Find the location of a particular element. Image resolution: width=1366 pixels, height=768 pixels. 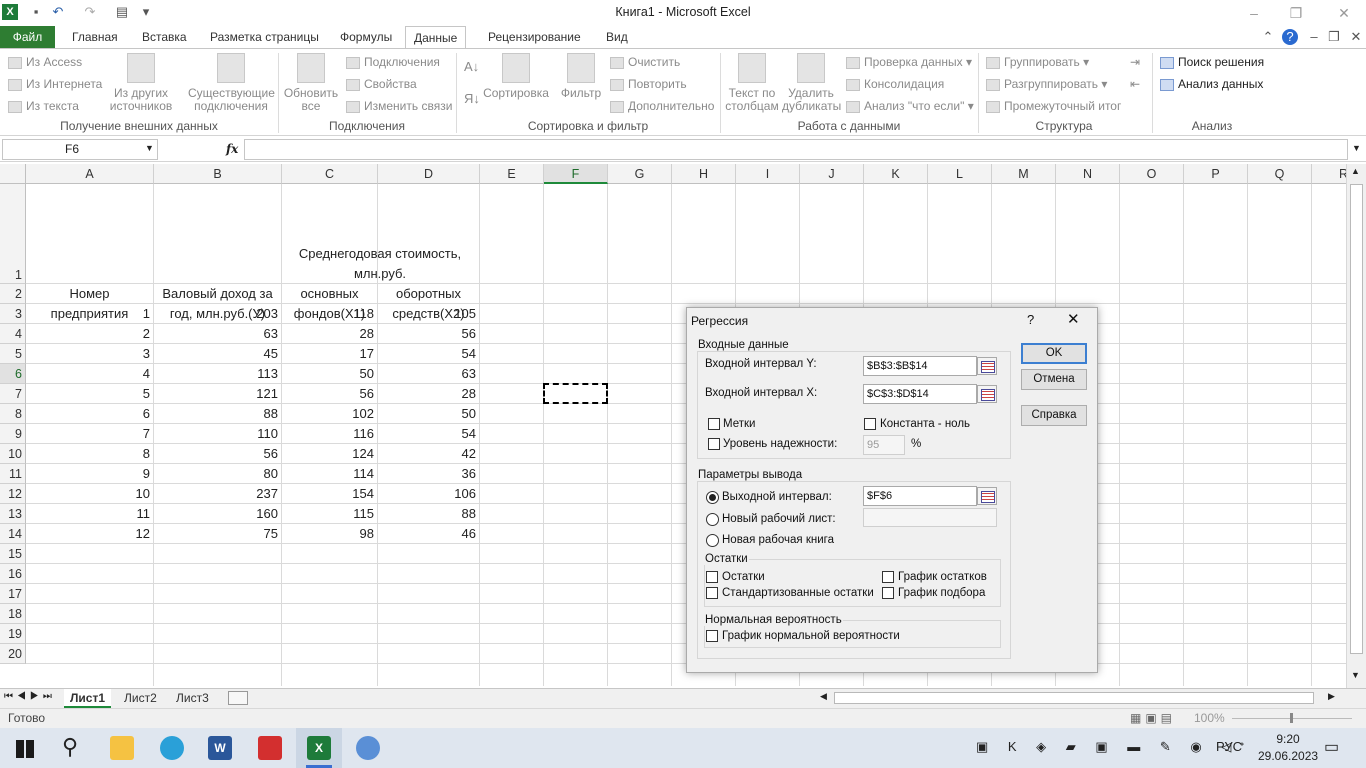

col-header-d: D is located at coordinates (429, 174).